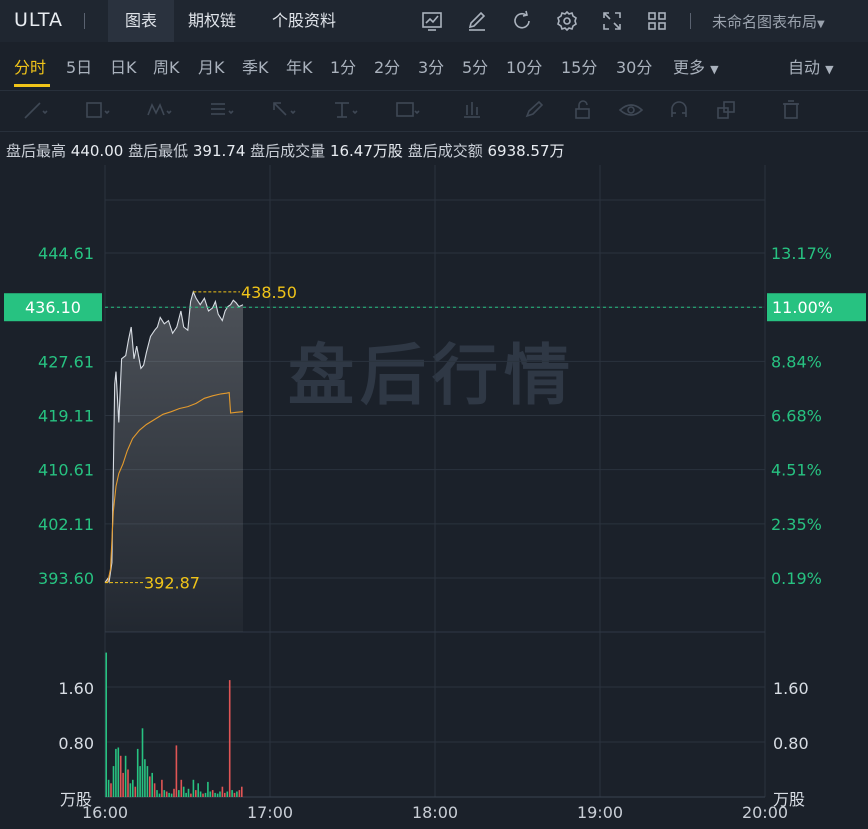 The height and width of the screenshot is (829, 868). What do you see at coordinates (159, 110) in the screenshot?
I see `wave-tool-icon` at bounding box center [159, 110].